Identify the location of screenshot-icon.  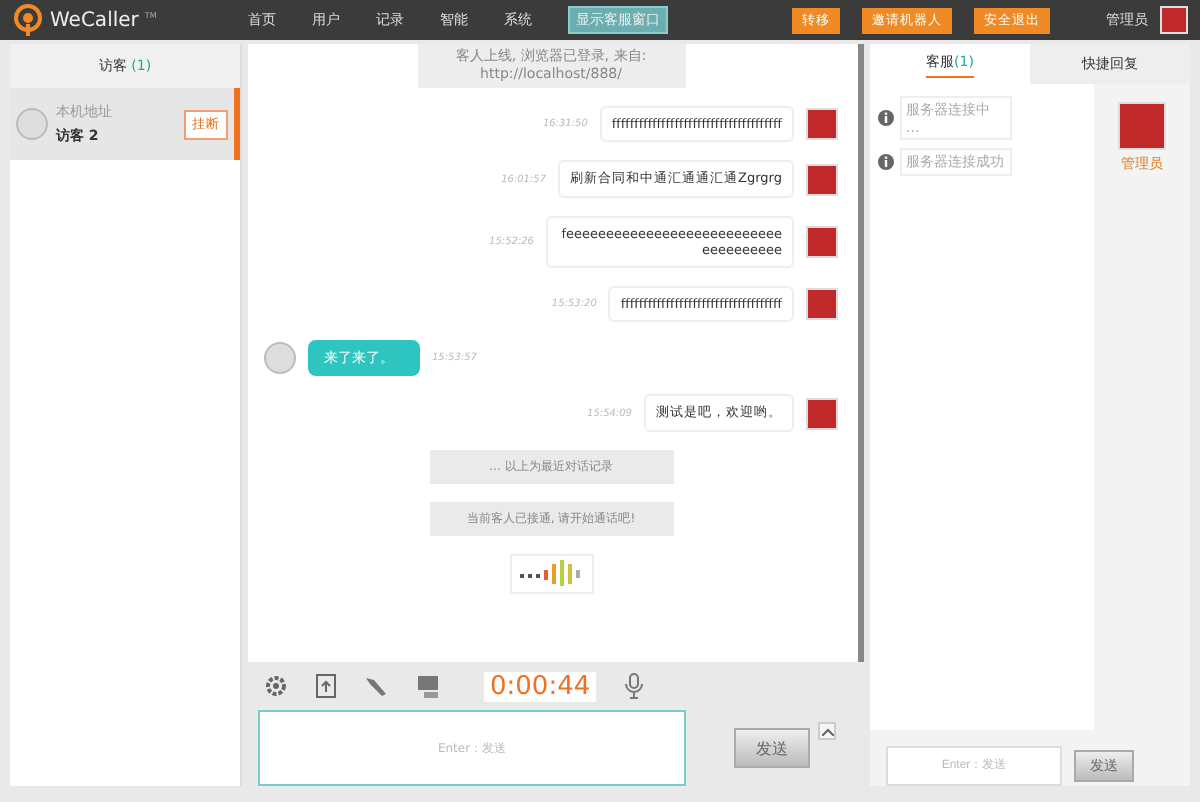
(428, 686).